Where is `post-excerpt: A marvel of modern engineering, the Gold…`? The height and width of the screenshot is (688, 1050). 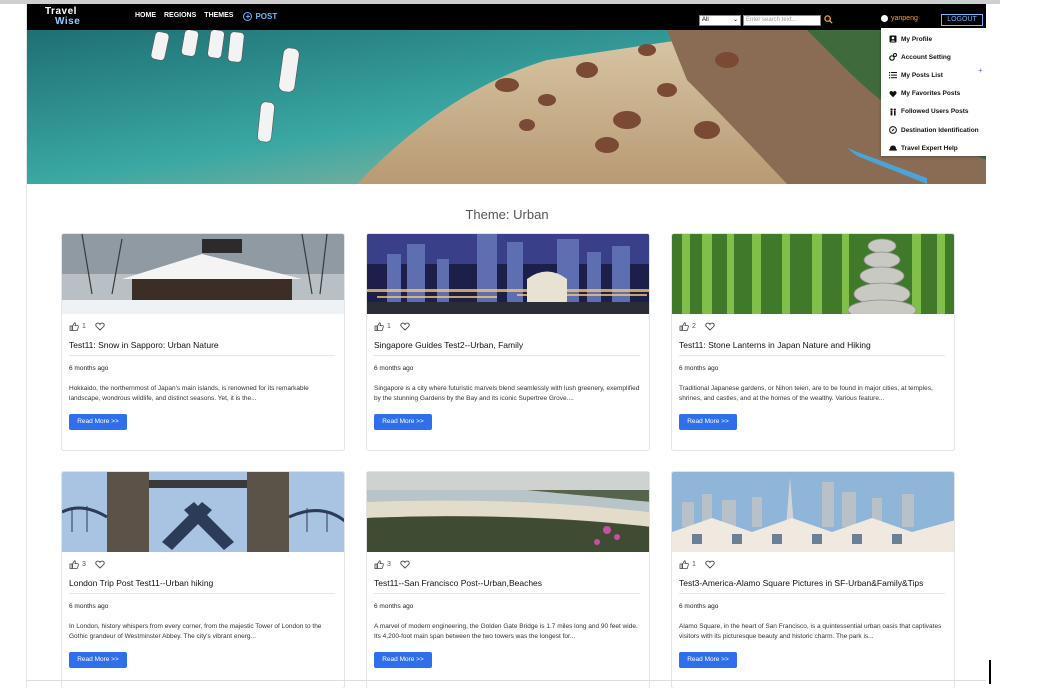
post-excerpt: A marvel of modern engineering, the Gold… is located at coordinates (506, 631).